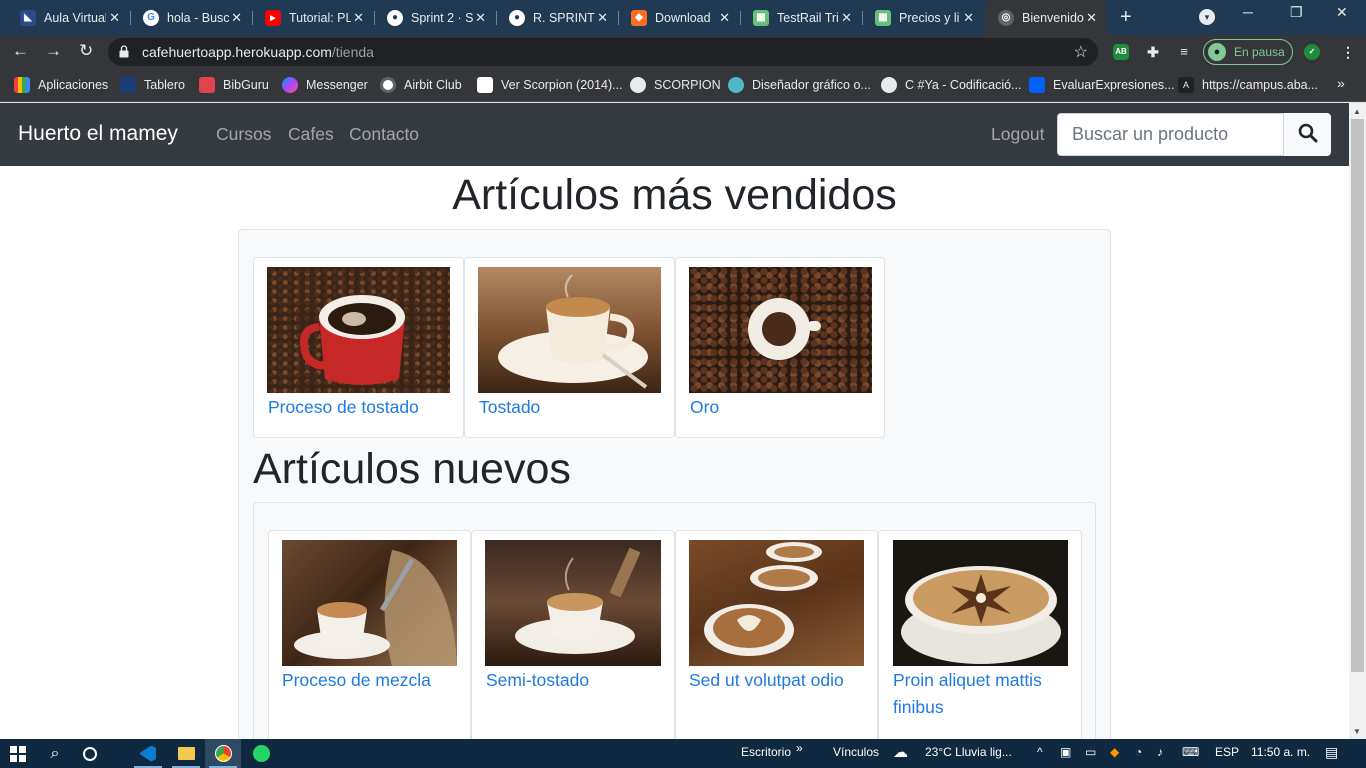 The width and height of the screenshot is (1366, 768). What do you see at coordinates (55, 753) in the screenshot?
I see `search-icon: ⌕` at bounding box center [55, 753].